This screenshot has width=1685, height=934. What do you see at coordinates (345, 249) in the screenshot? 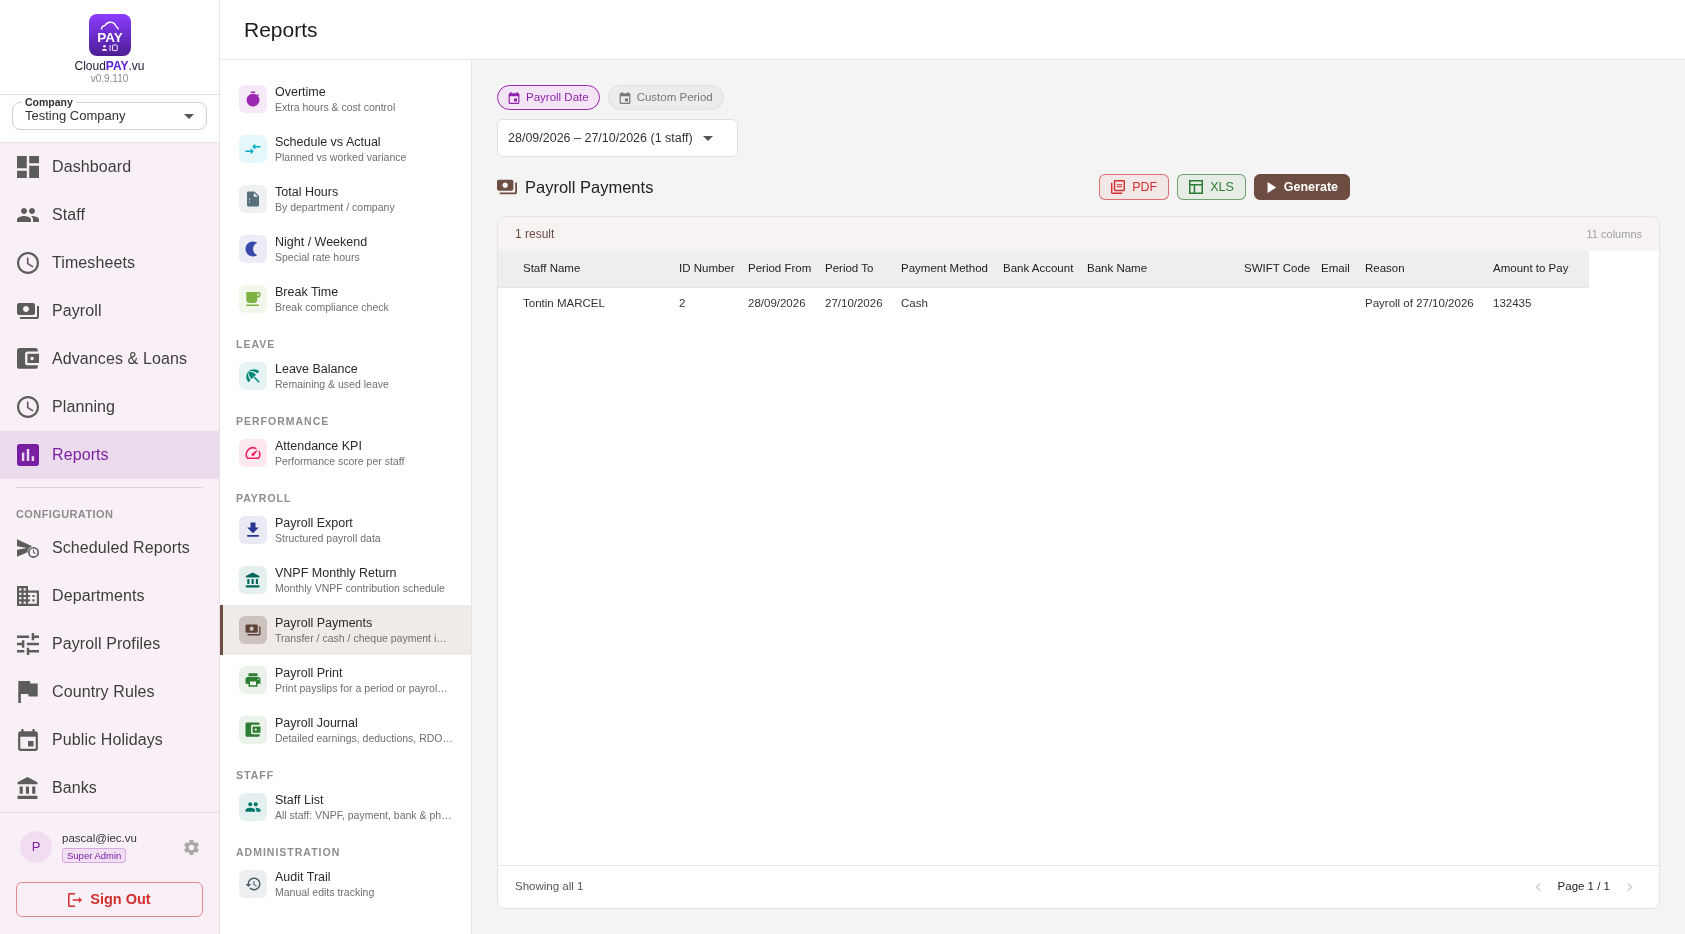
I see `report-item: Night / Weekend Special rate hours` at bounding box center [345, 249].